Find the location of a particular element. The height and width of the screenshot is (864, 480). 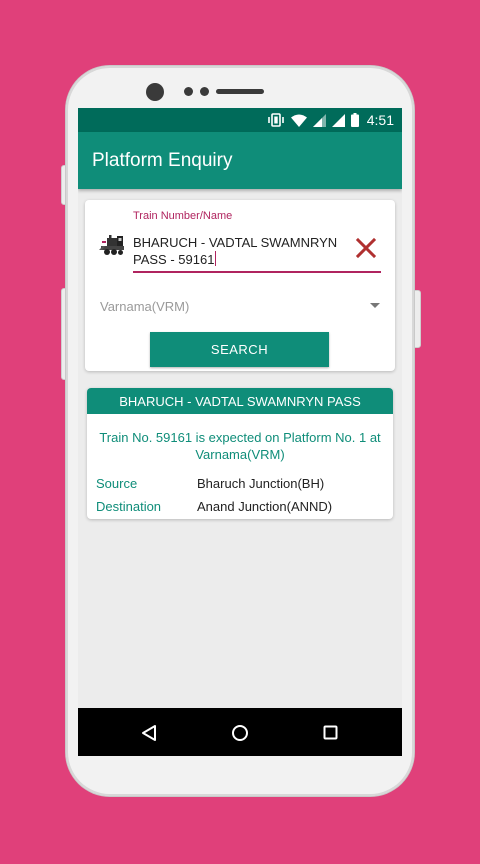

train-input-label: Train Number/Name is located at coordinates (183, 216).